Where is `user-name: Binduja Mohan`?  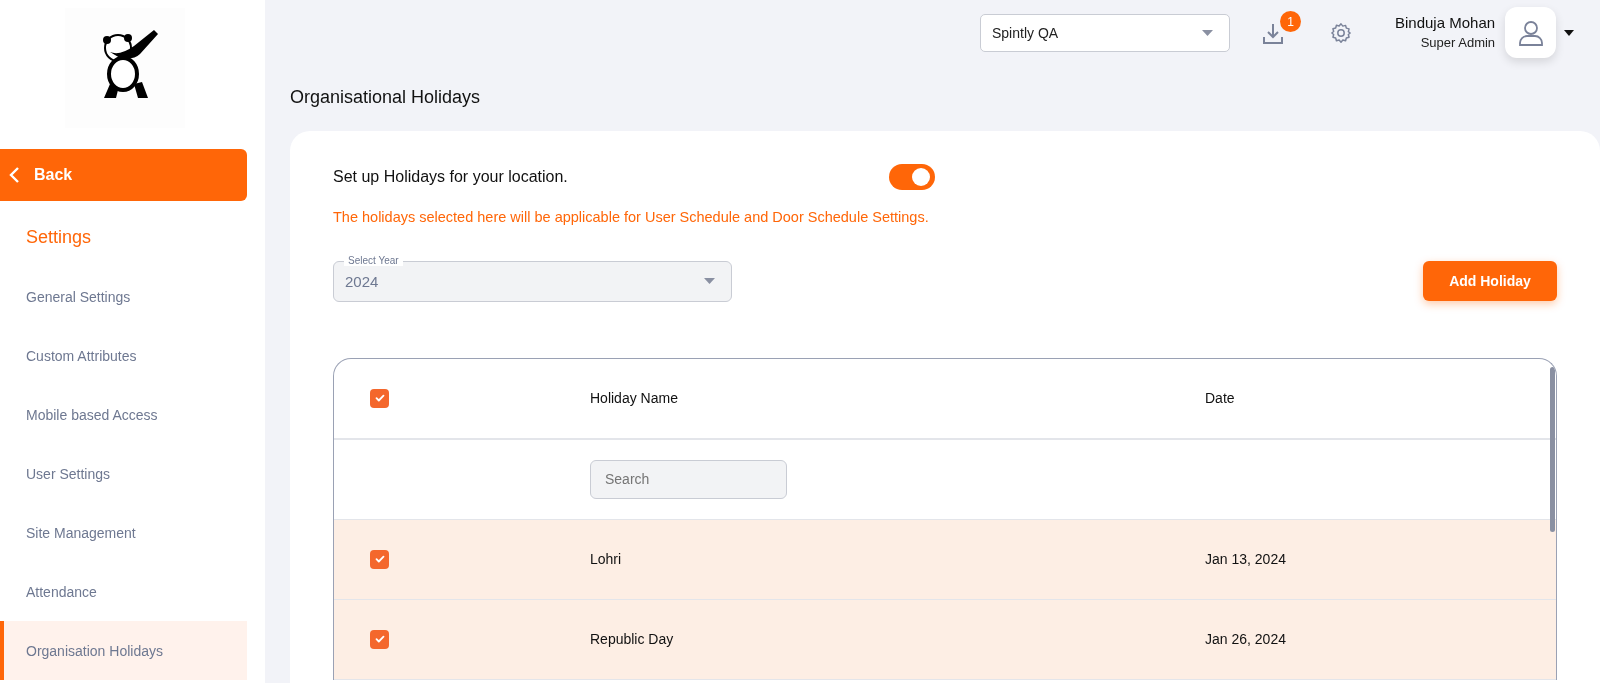
user-name: Binduja Mohan is located at coordinates (1445, 22).